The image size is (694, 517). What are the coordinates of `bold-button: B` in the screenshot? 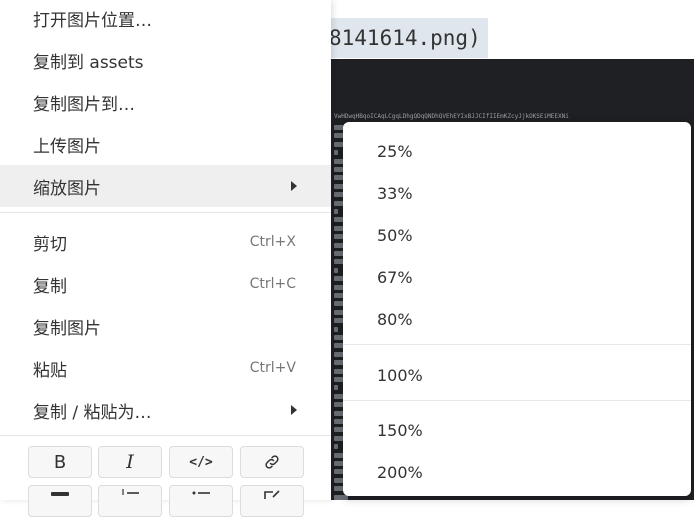 It's located at (60, 462).